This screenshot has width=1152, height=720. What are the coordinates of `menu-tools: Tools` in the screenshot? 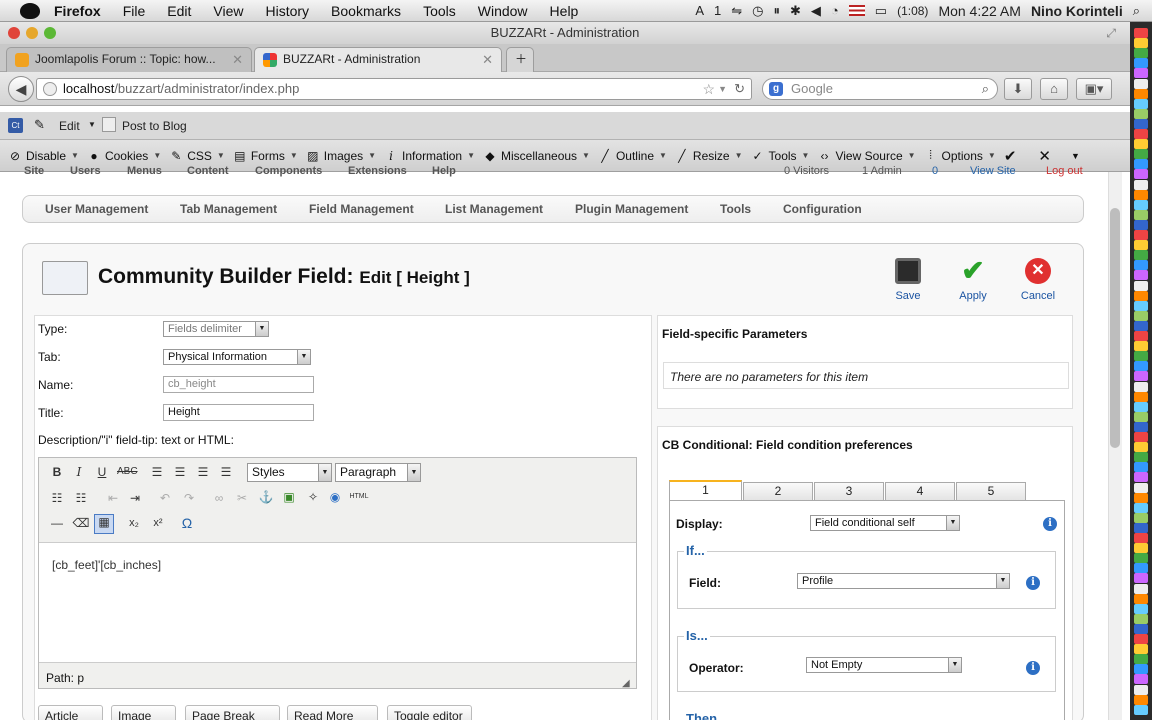 It's located at (439, 11).